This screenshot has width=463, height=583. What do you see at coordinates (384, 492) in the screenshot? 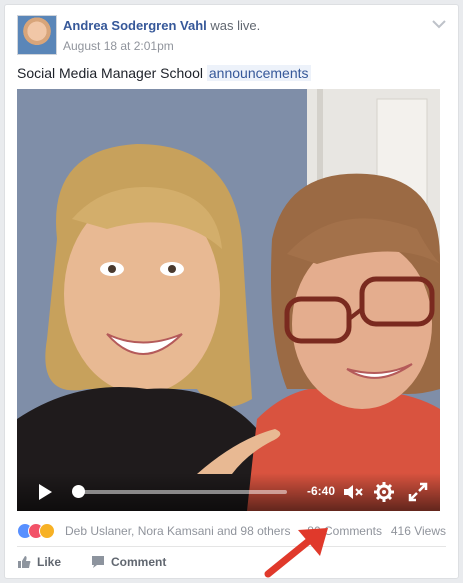
I see `gear-icon` at bounding box center [384, 492].